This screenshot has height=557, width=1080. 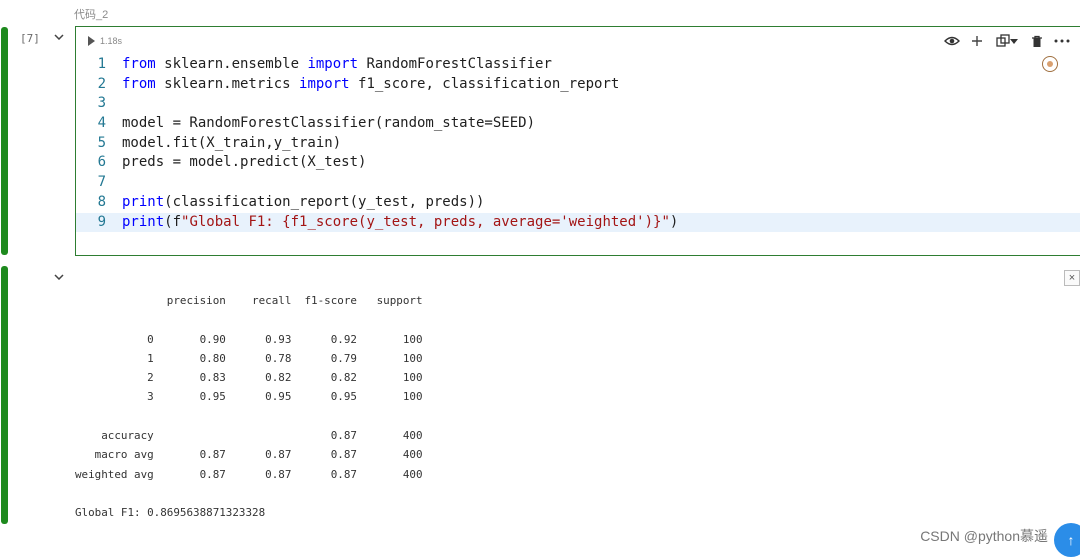 I want to click on code-line: 6 preds = model.predict(X_test), so click(x=578, y=163).